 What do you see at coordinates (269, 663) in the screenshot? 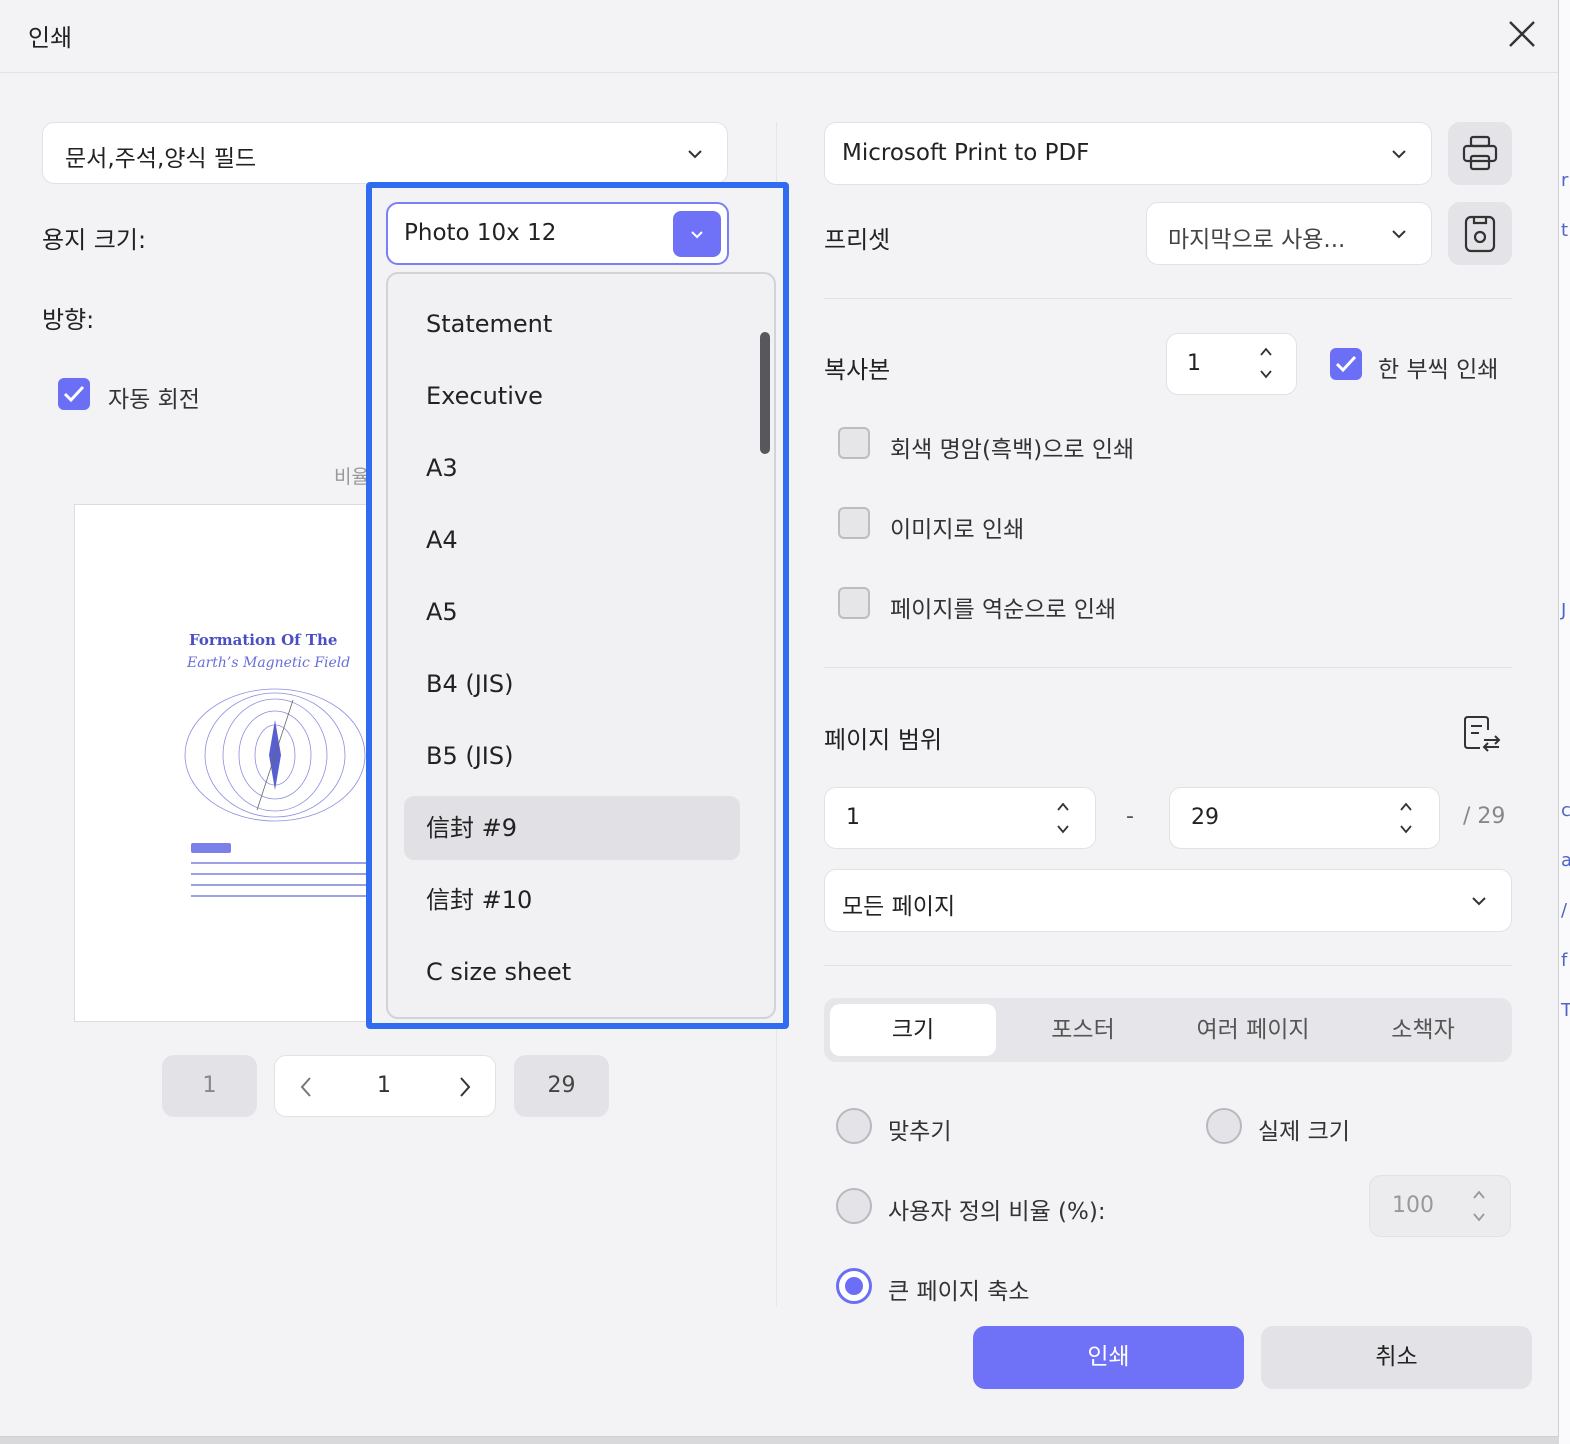
I see `preview-doc-subtitle: Earth’s Magnetic Field` at bounding box center [269, 663].